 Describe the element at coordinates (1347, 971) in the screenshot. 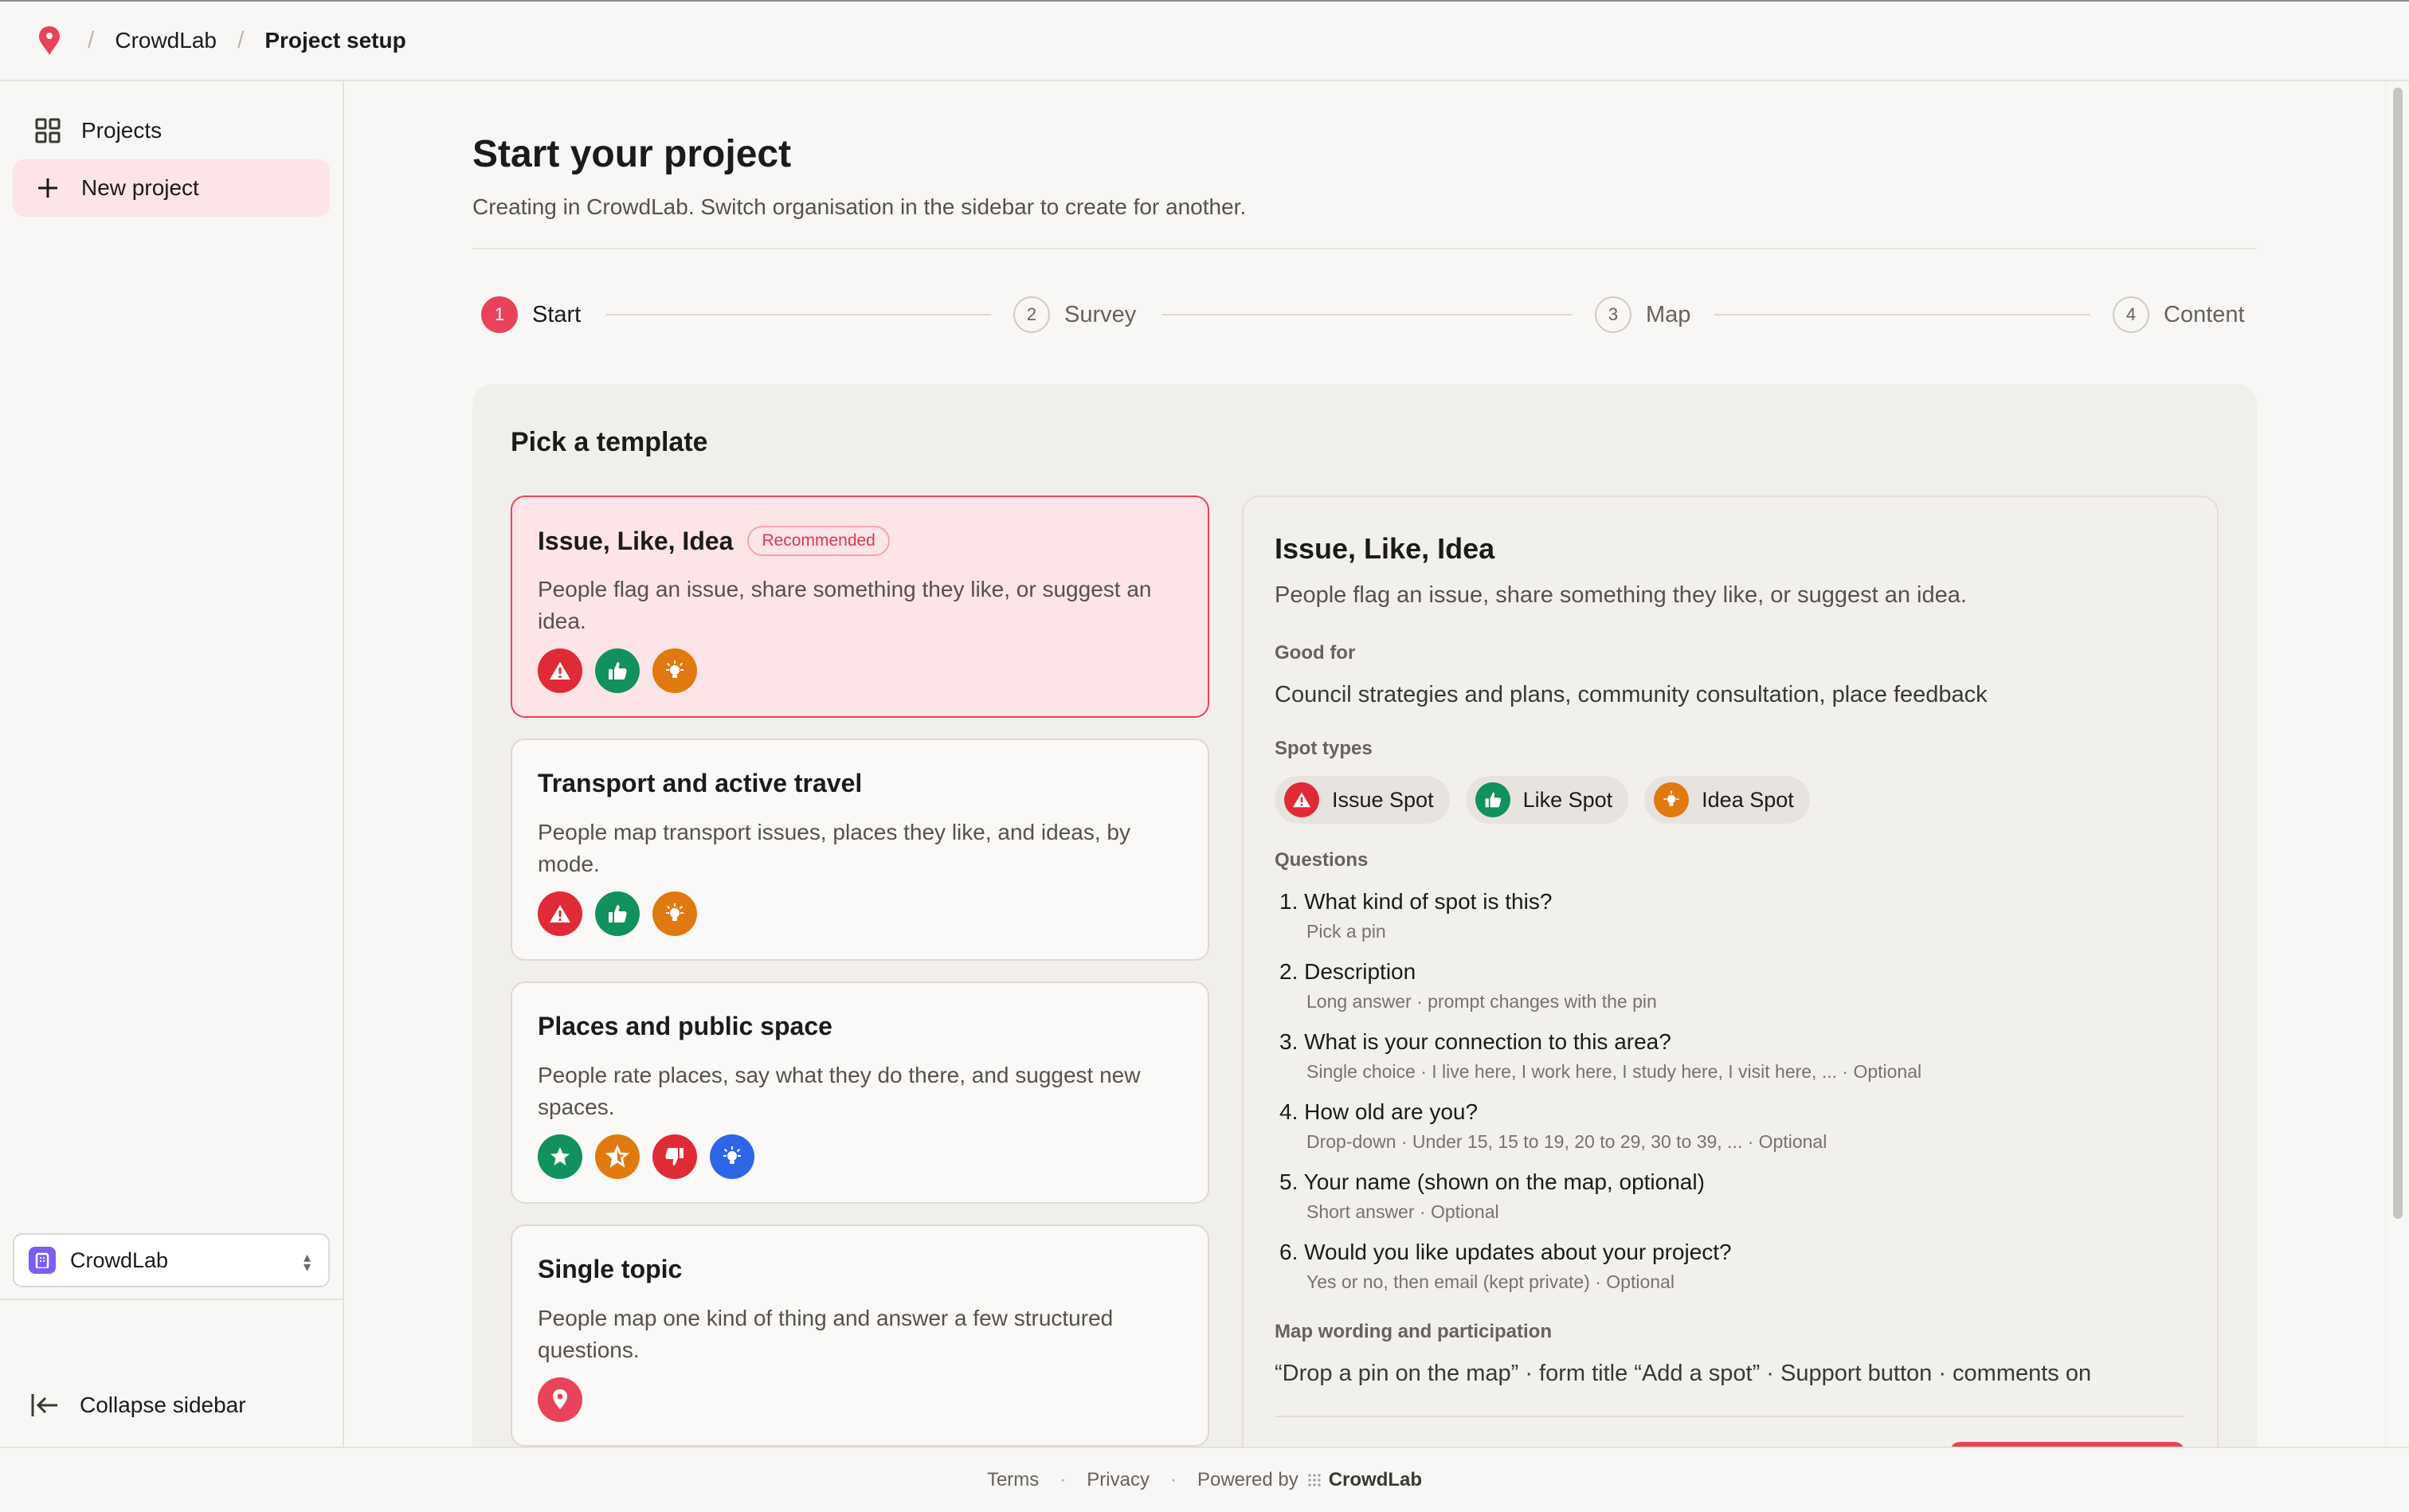

I see `question-title: 2. Description` at that location.